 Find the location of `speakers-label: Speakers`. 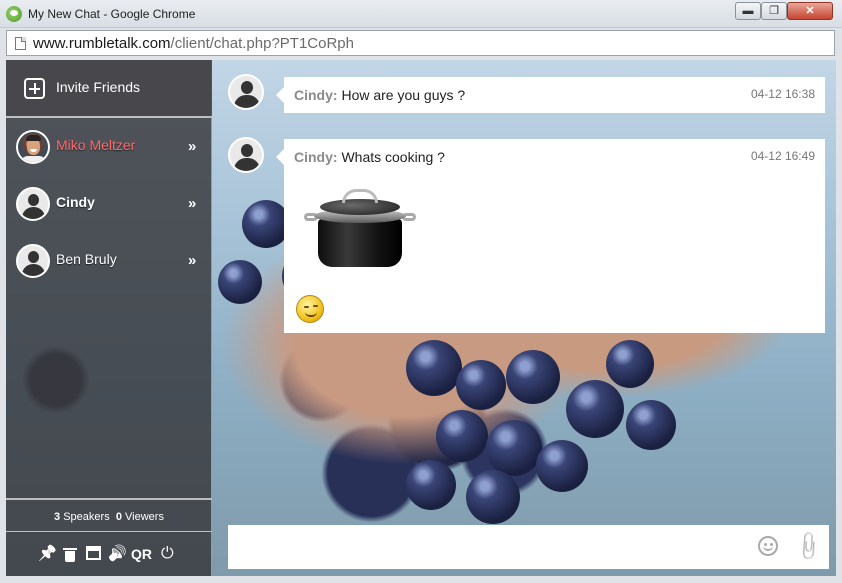

speakers-label: Speakers is located at coordinates (86, 517).